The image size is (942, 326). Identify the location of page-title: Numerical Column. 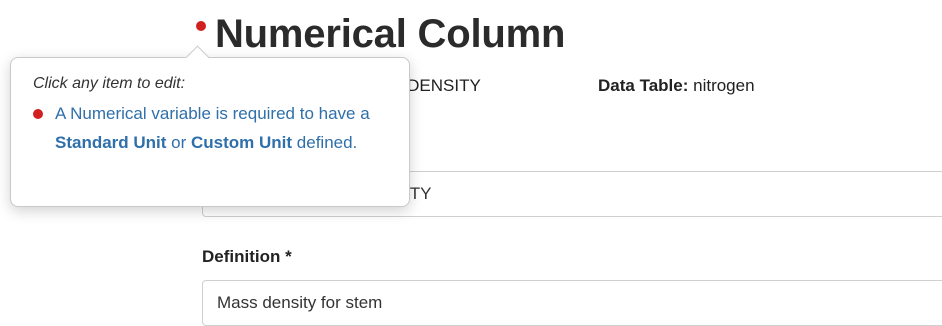
(390, 33).